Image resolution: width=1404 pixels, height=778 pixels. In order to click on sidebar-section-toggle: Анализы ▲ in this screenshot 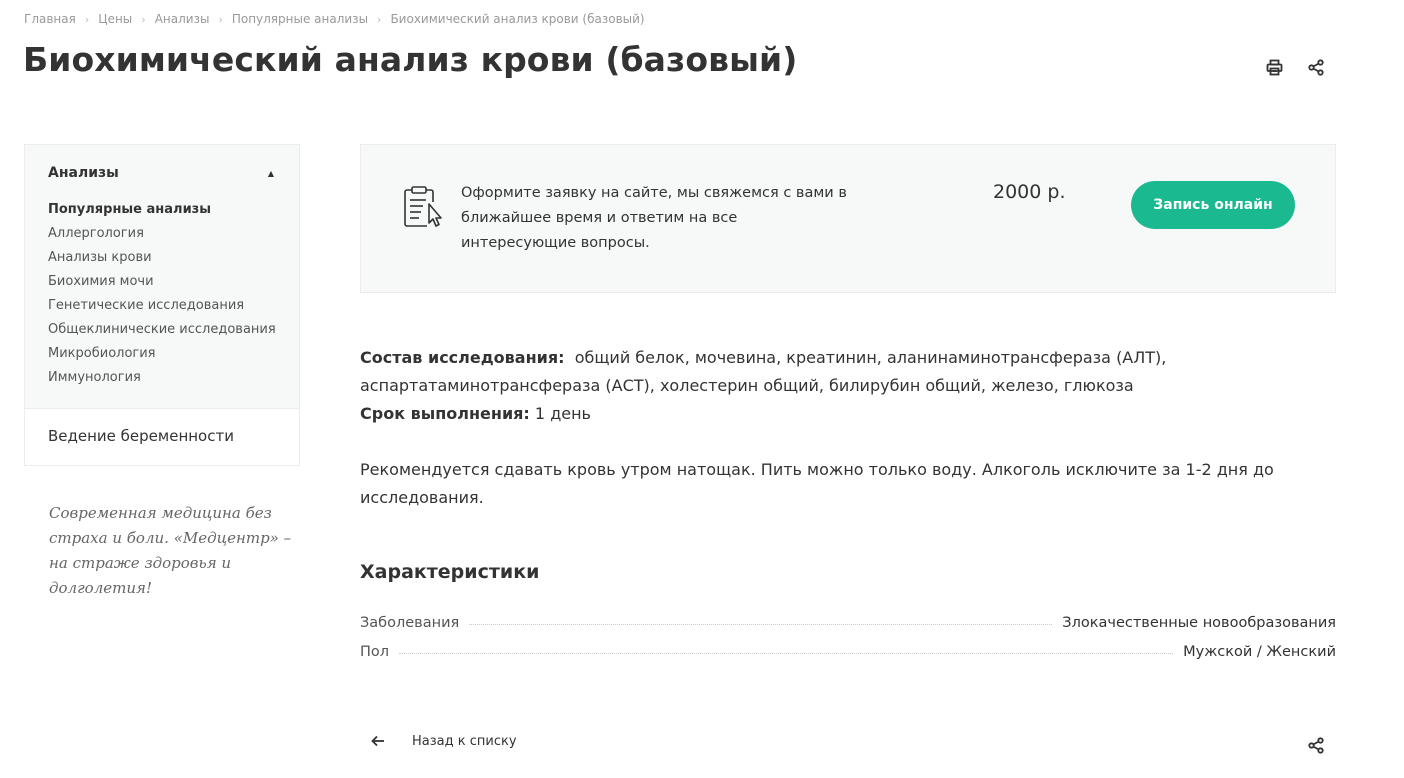, I will do `click(162, 173)`.